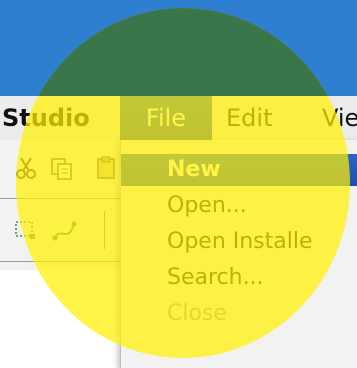  I want to click on toolbar-separator, so click(104, 230).